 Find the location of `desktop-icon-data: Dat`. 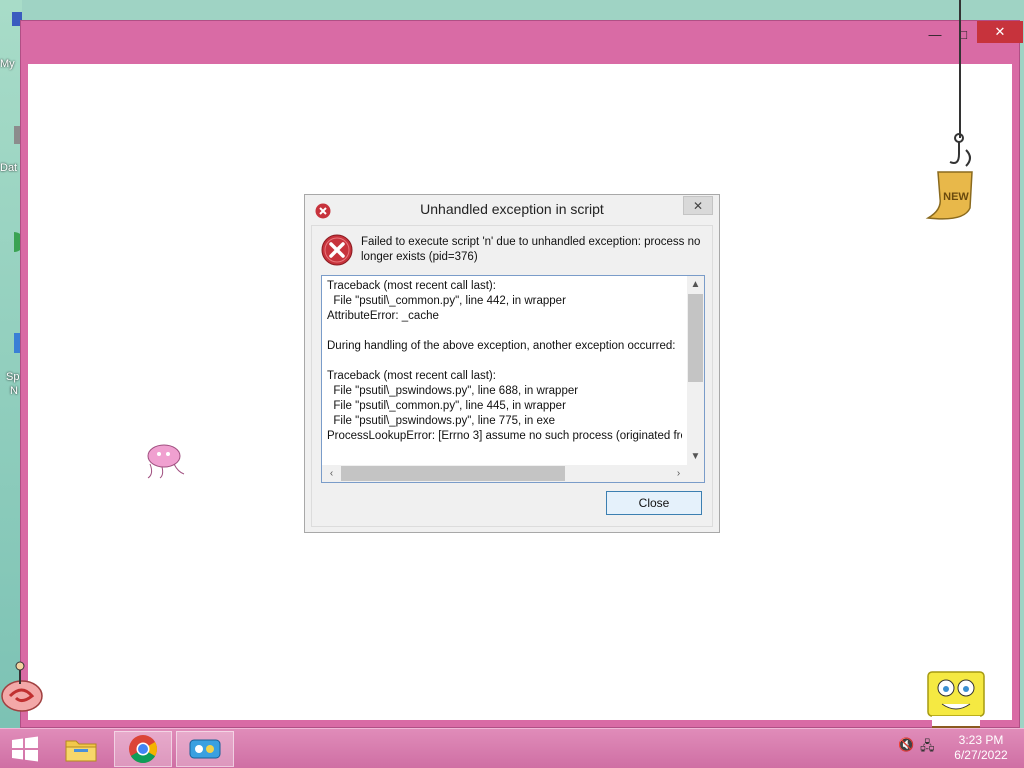

desktop-icon-data: Dat is located at coordinates (11, 150).